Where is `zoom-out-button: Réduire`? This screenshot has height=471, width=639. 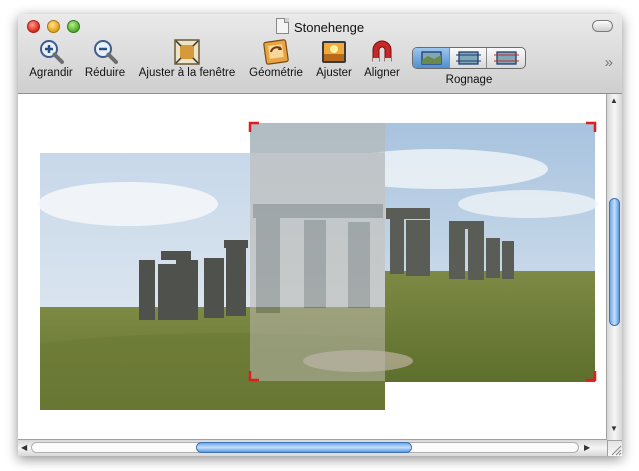
zoom-out-button: Réduire is located at coordinates (105, 59).